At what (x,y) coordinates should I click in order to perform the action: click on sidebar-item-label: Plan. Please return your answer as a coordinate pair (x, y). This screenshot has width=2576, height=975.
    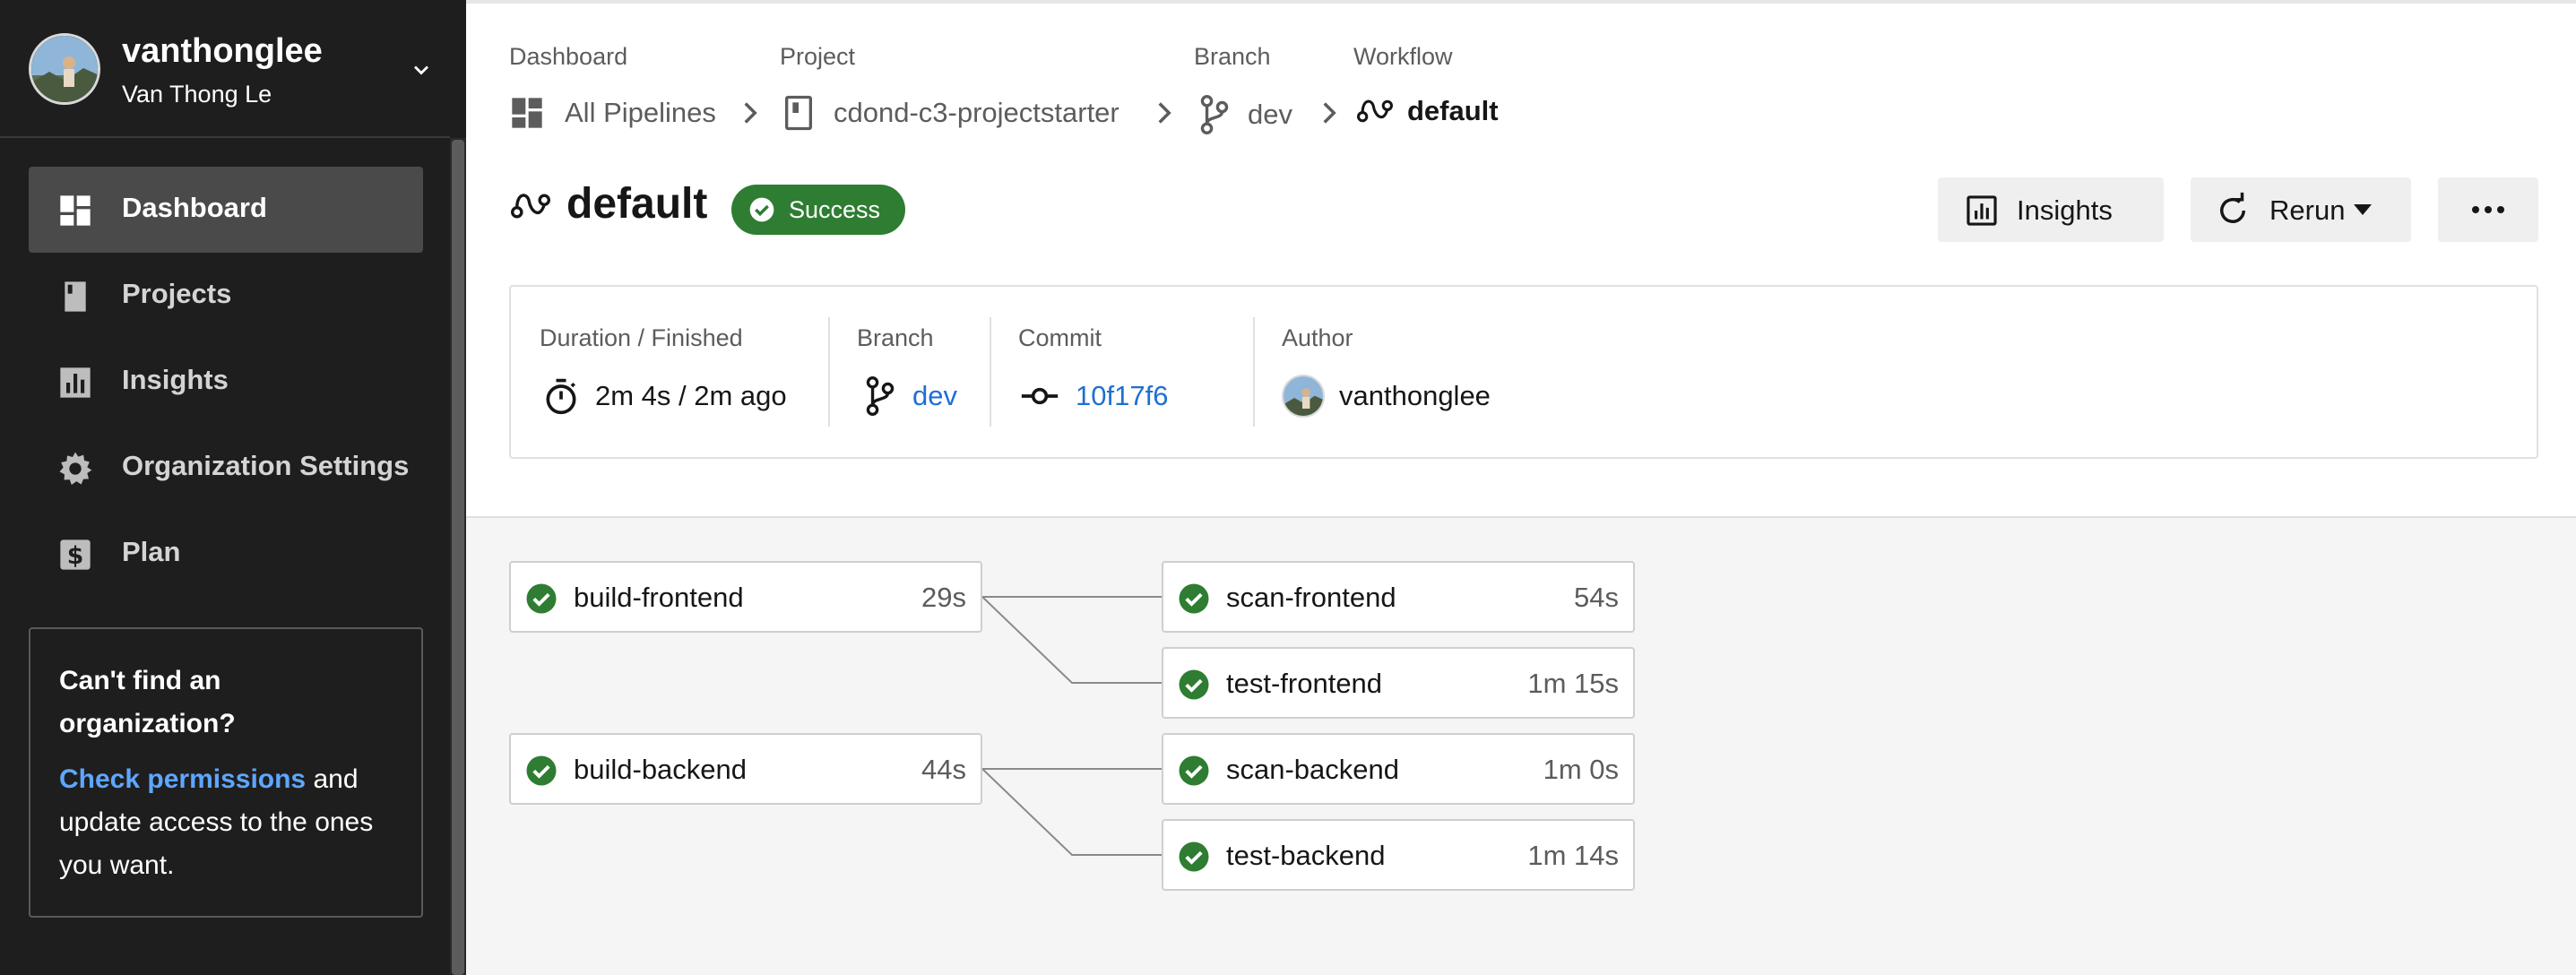
    Looking at the image, I should click on (151, 551).